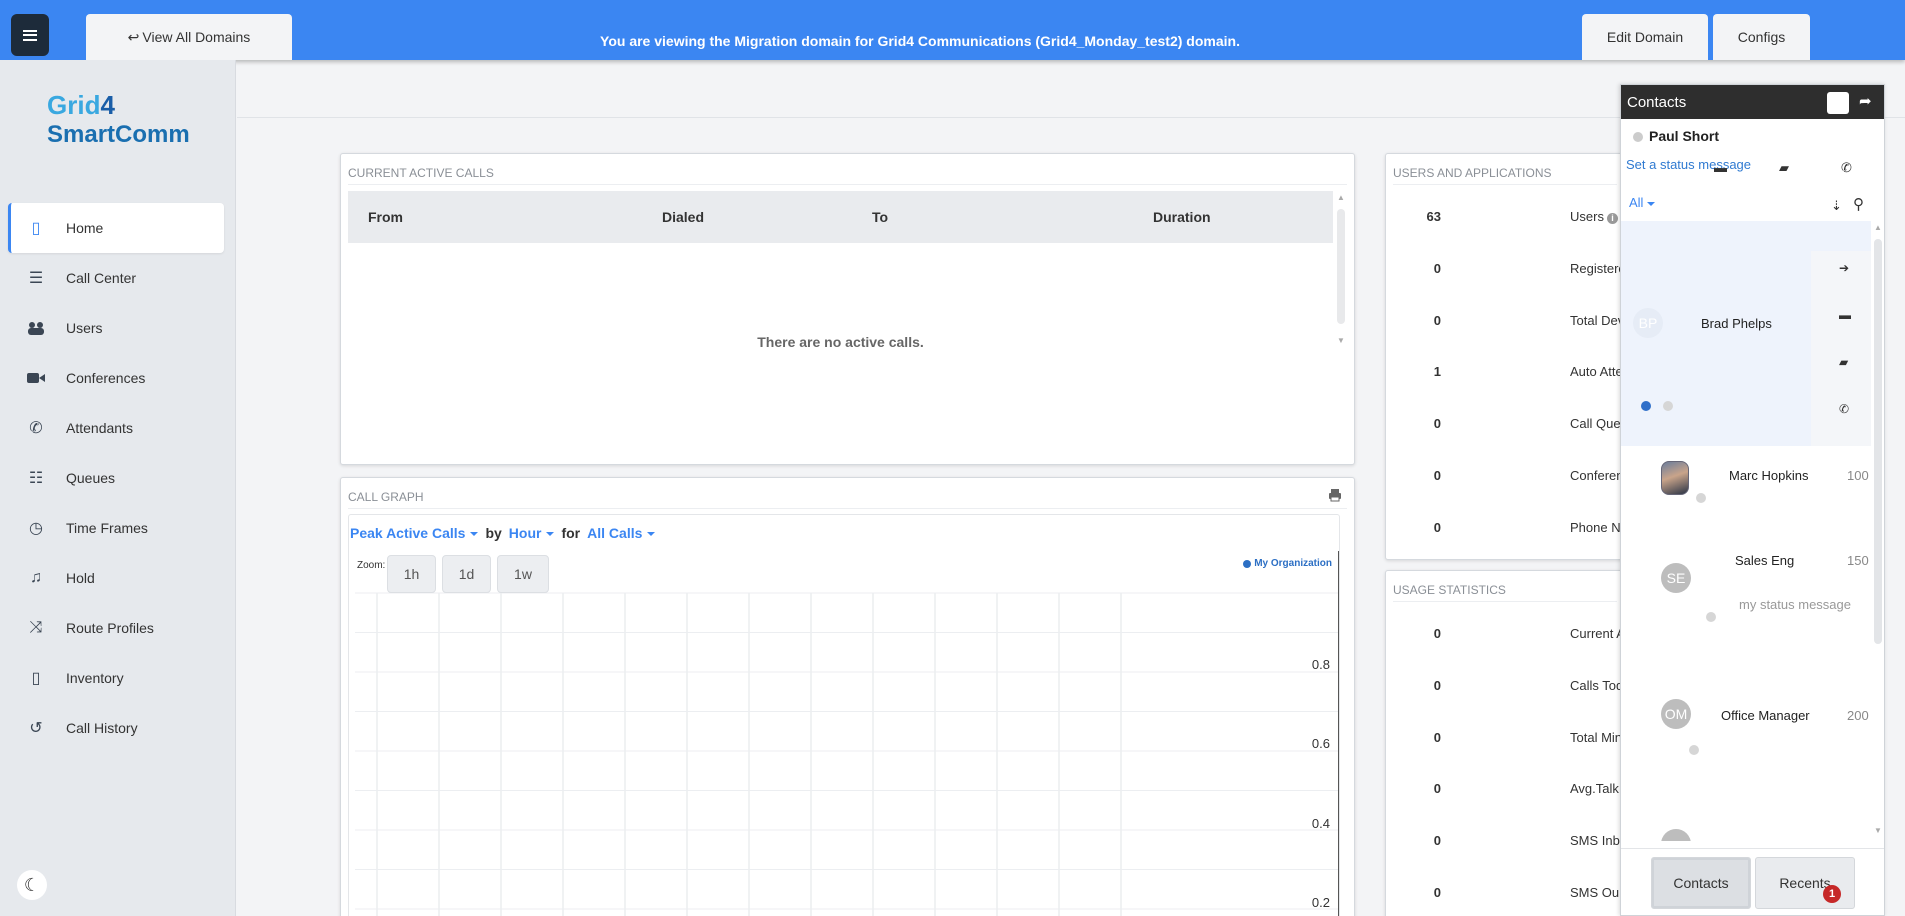 The image size is (1905, 916). I want to click on filter-dropdown: All, so click(1642, 202).